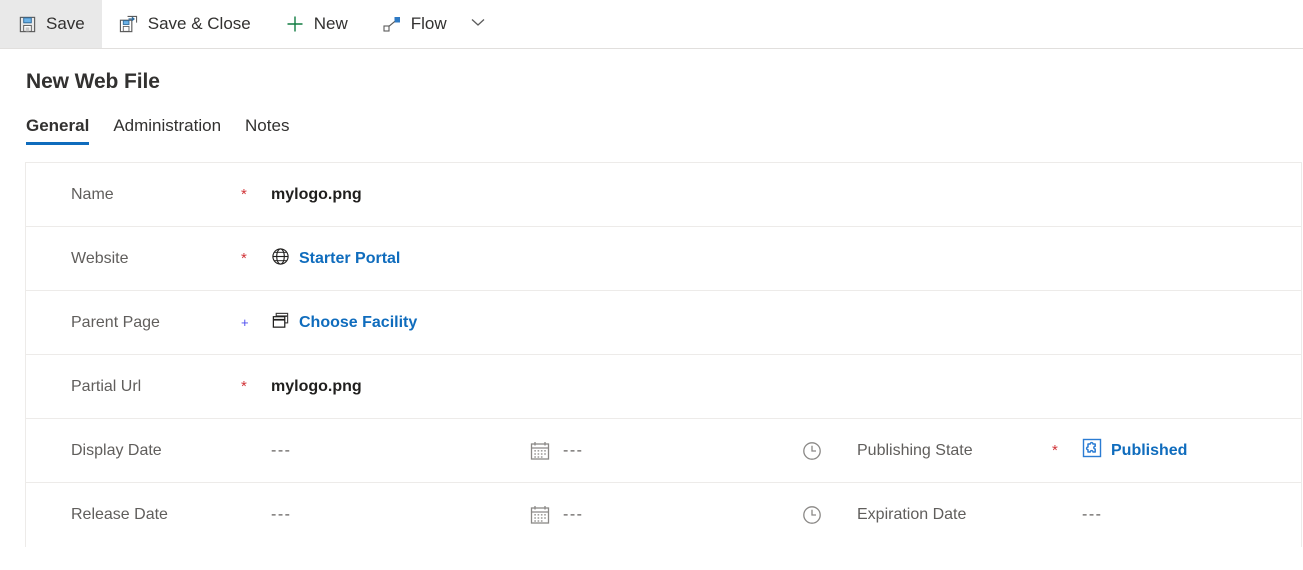 This screenshot has height=570, width=1303. Describe the element at coordinates (116, 450) in the screenshot. I see `field-label-display-date: Display Date` at that location.